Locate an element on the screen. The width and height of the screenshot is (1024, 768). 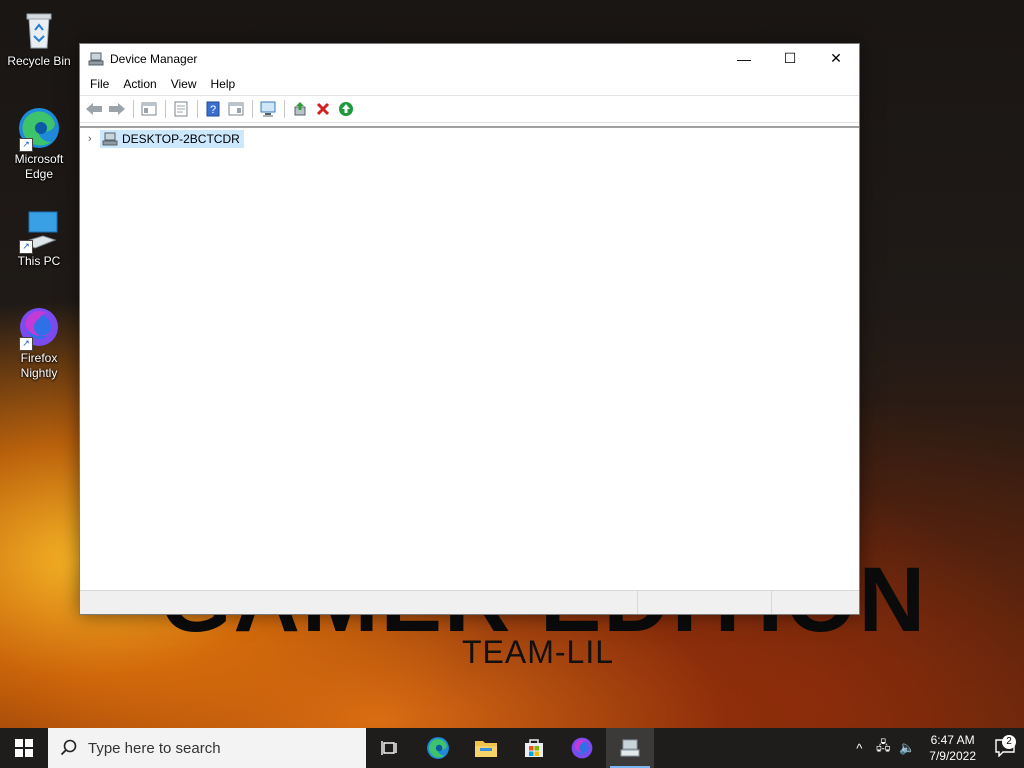
search-icon is located at coordinates (70, 748).